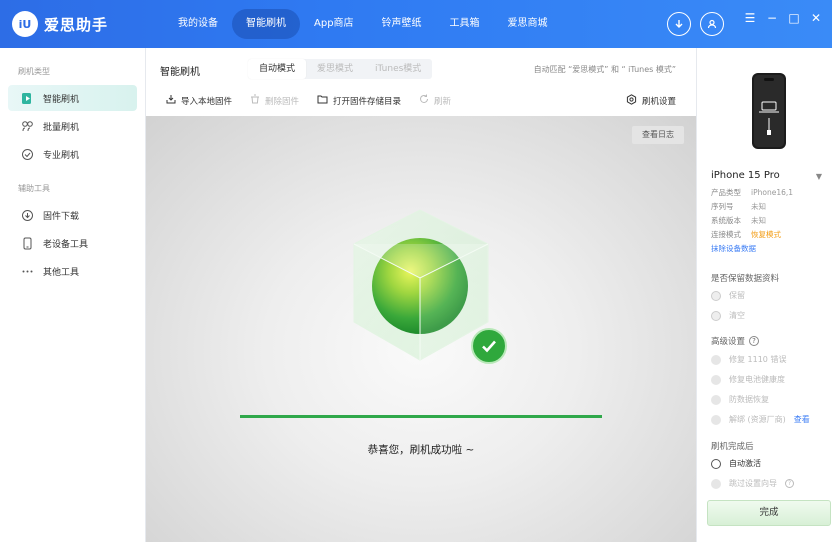 The image size is (832, 542). I want to click on info-row-serial: 序列号 未知, so click(738, 206).